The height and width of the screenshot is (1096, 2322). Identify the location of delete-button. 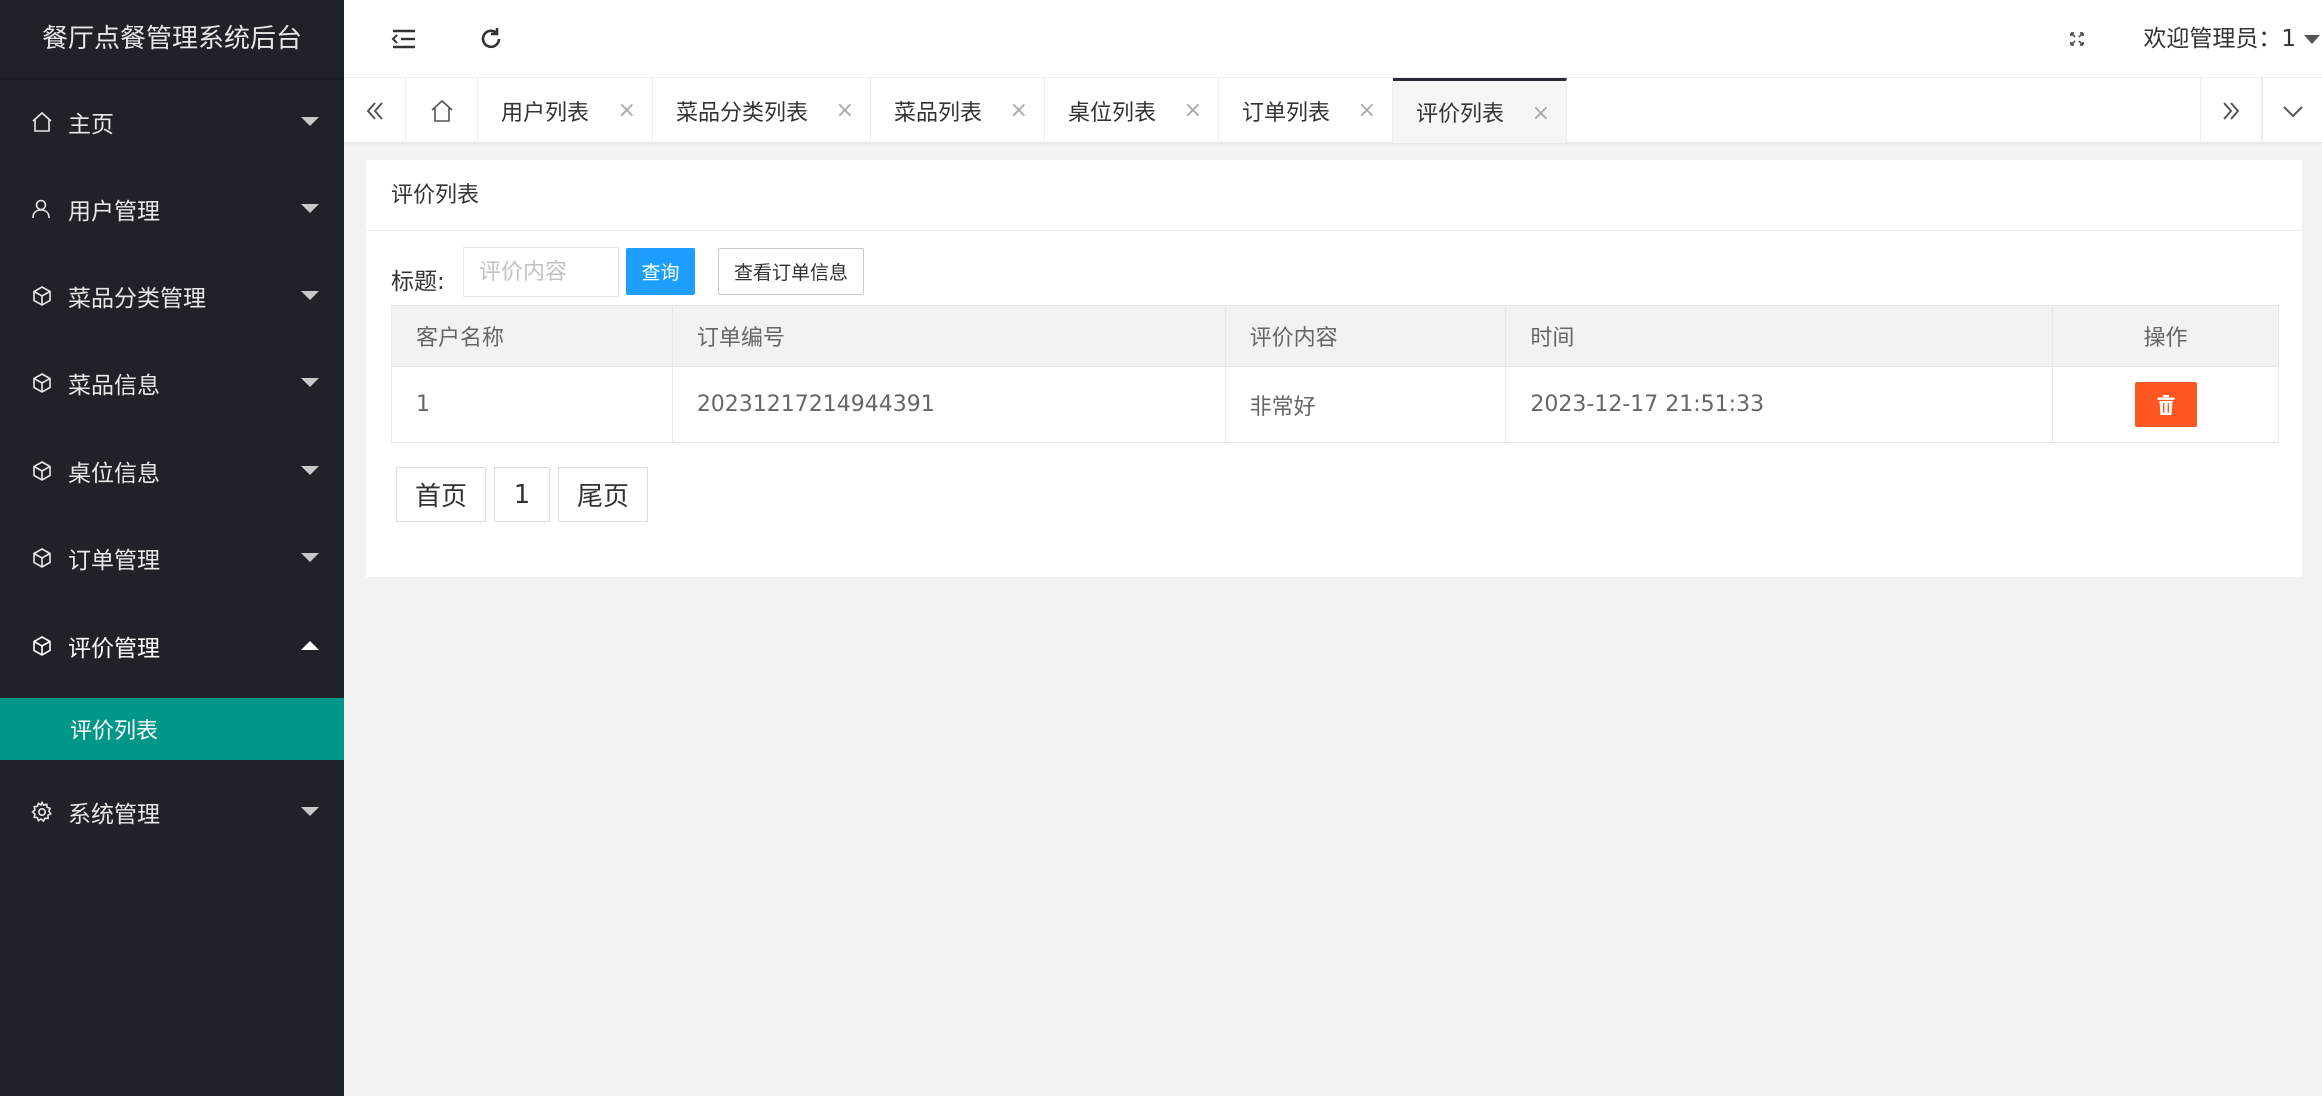
(2165, 404).